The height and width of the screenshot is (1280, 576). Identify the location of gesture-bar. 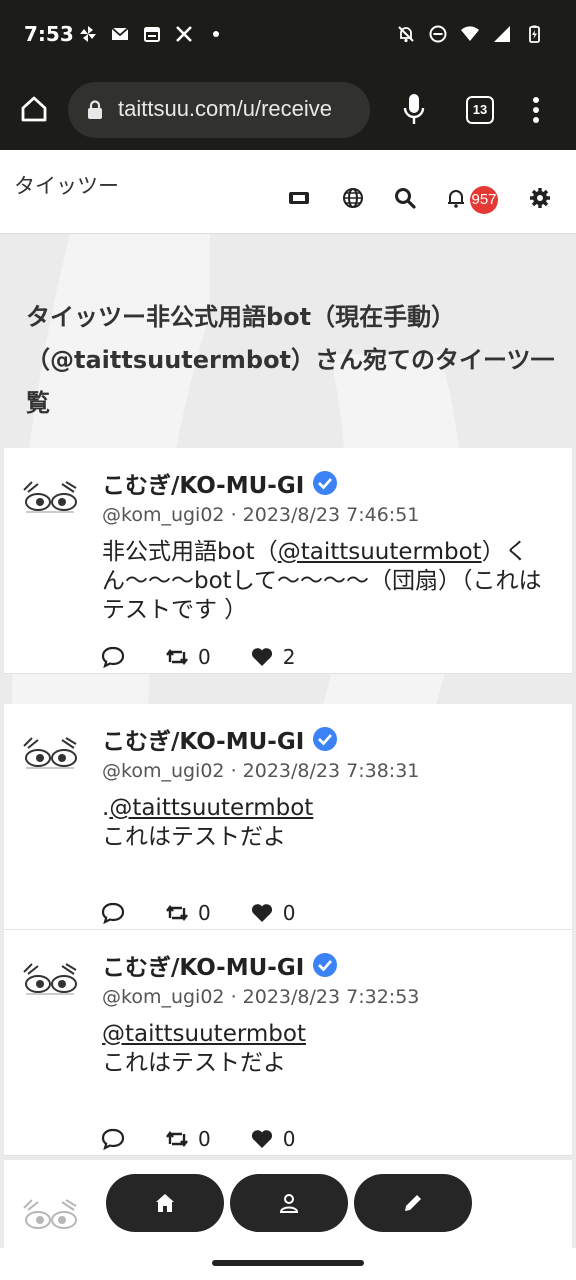
(288, 1264).